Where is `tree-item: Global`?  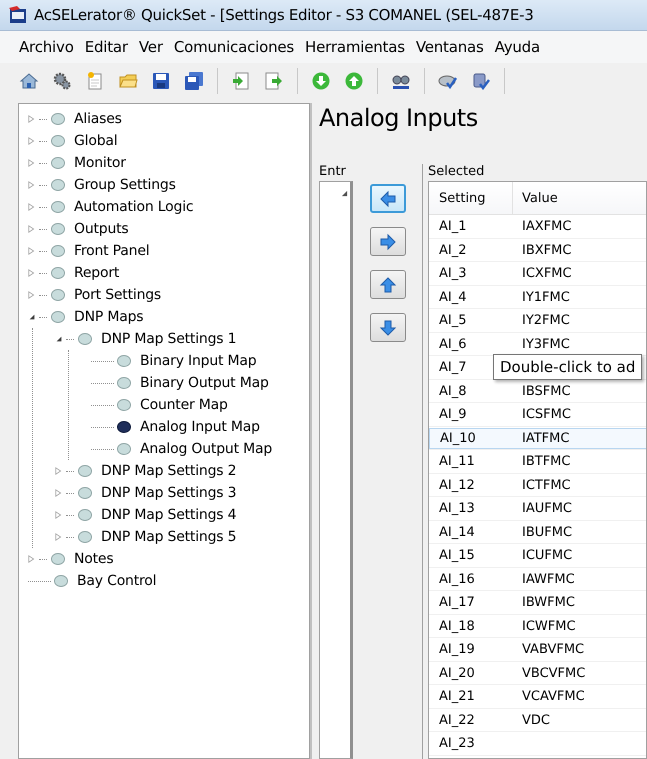 tree-item: Global is located at coordinates (96, 141).